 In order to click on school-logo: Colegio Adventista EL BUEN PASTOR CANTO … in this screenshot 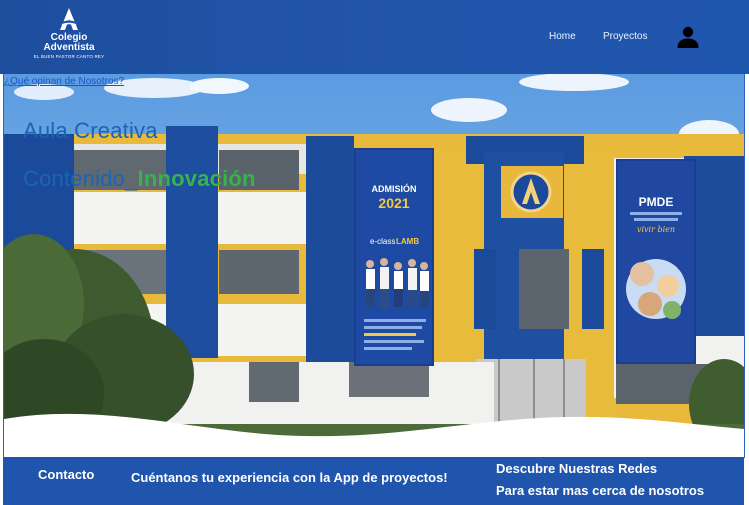, I will do `click(69, 37)`.